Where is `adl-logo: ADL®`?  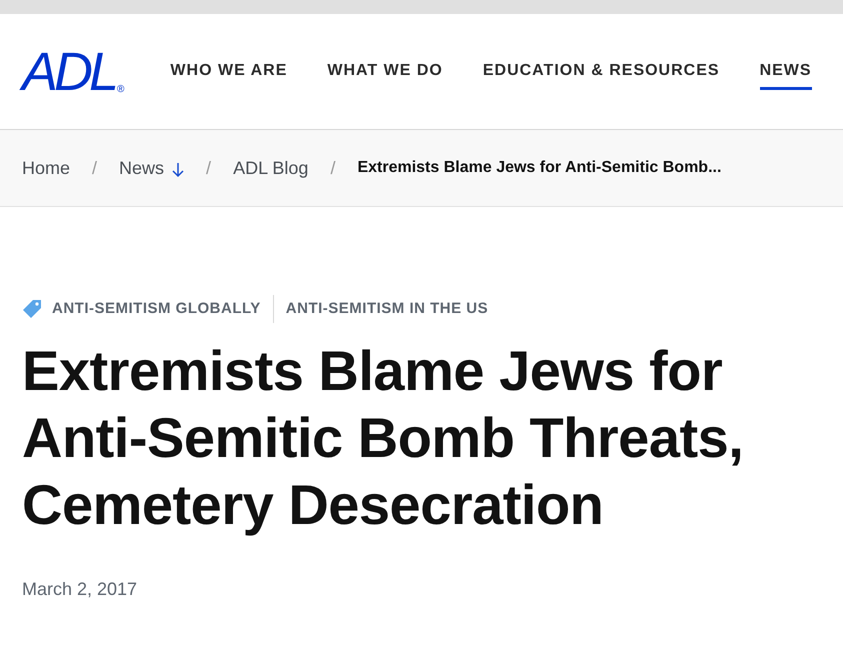 adl-logo: ADL® is located at coordinates (73, 71).